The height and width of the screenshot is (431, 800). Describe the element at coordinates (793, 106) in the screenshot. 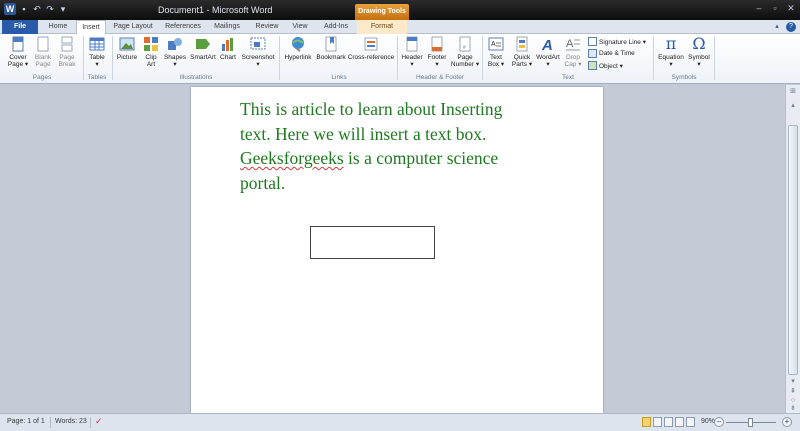

I see `scroll-up-icon: ▴` at that location.